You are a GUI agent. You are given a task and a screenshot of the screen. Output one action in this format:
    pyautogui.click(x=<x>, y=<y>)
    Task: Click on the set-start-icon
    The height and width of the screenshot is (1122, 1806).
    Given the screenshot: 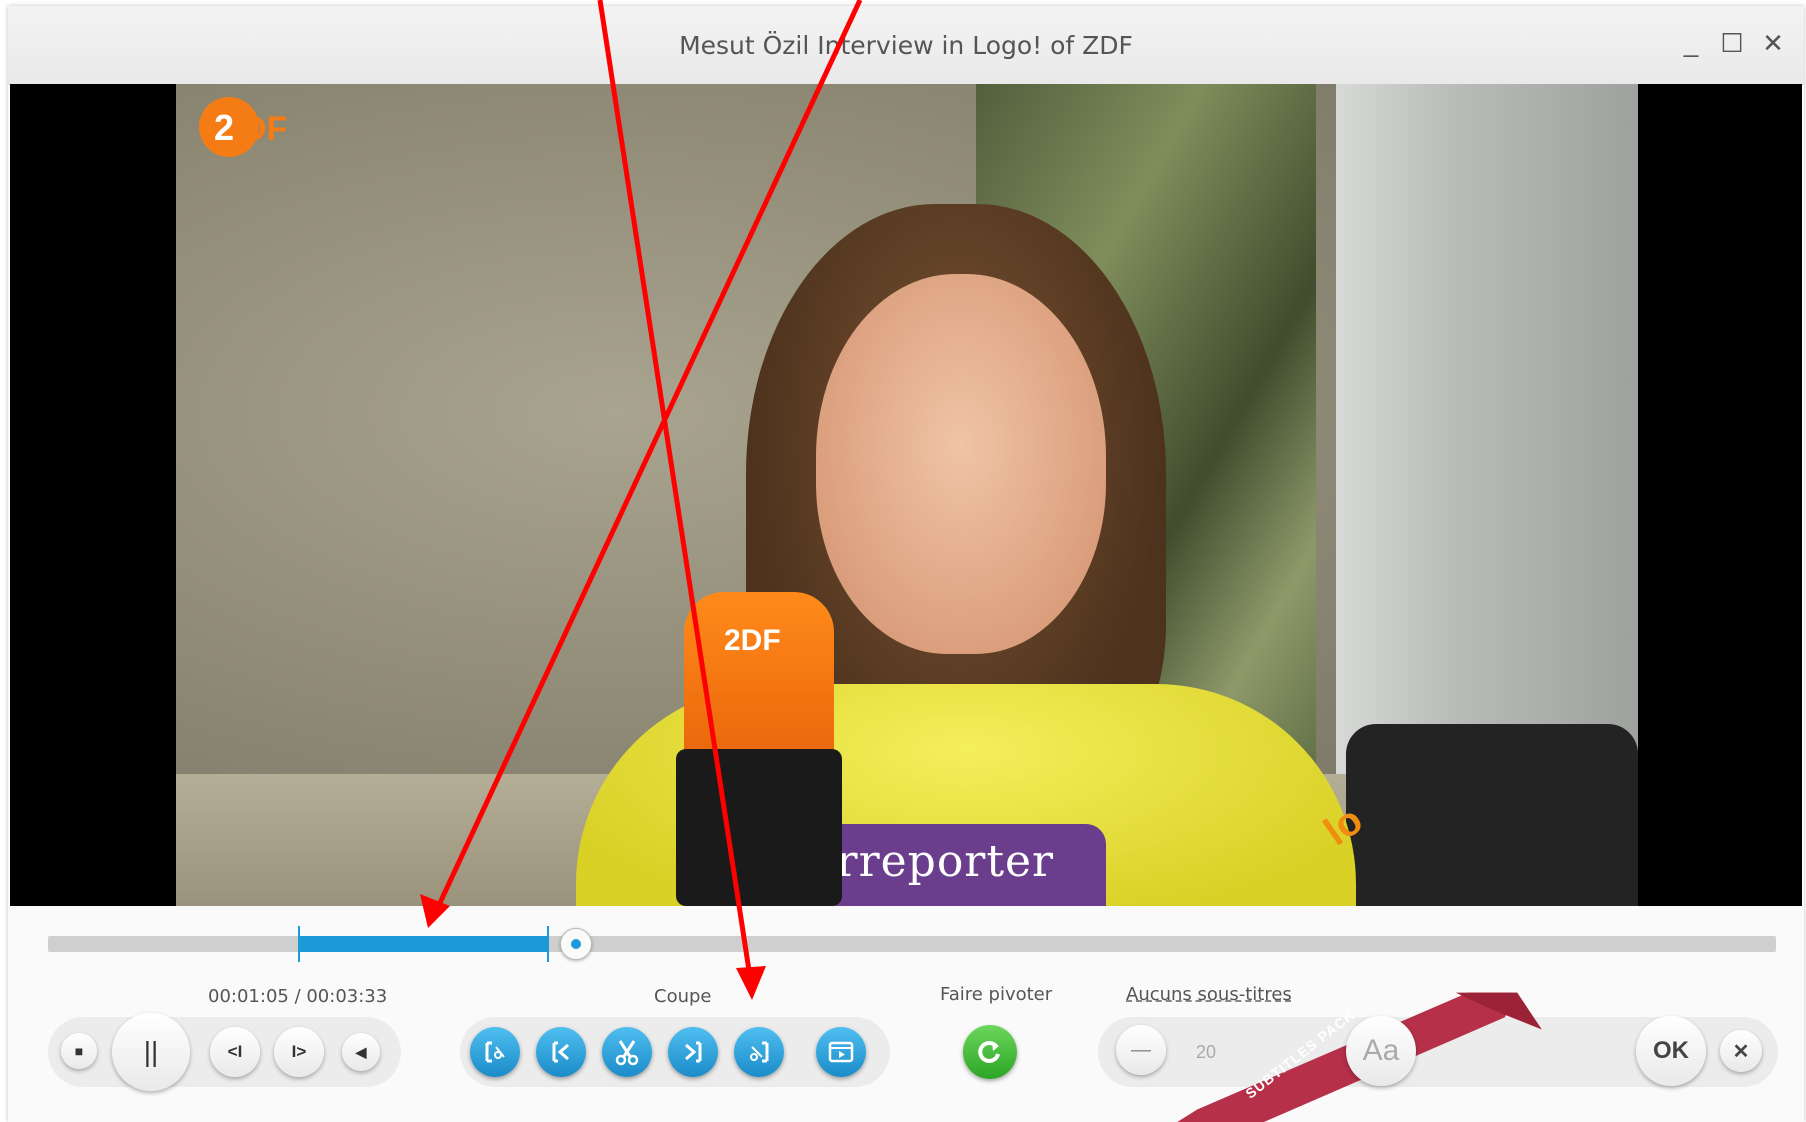 What is the action you would take?
    pyautogui.click(x=560, y=1052)
    